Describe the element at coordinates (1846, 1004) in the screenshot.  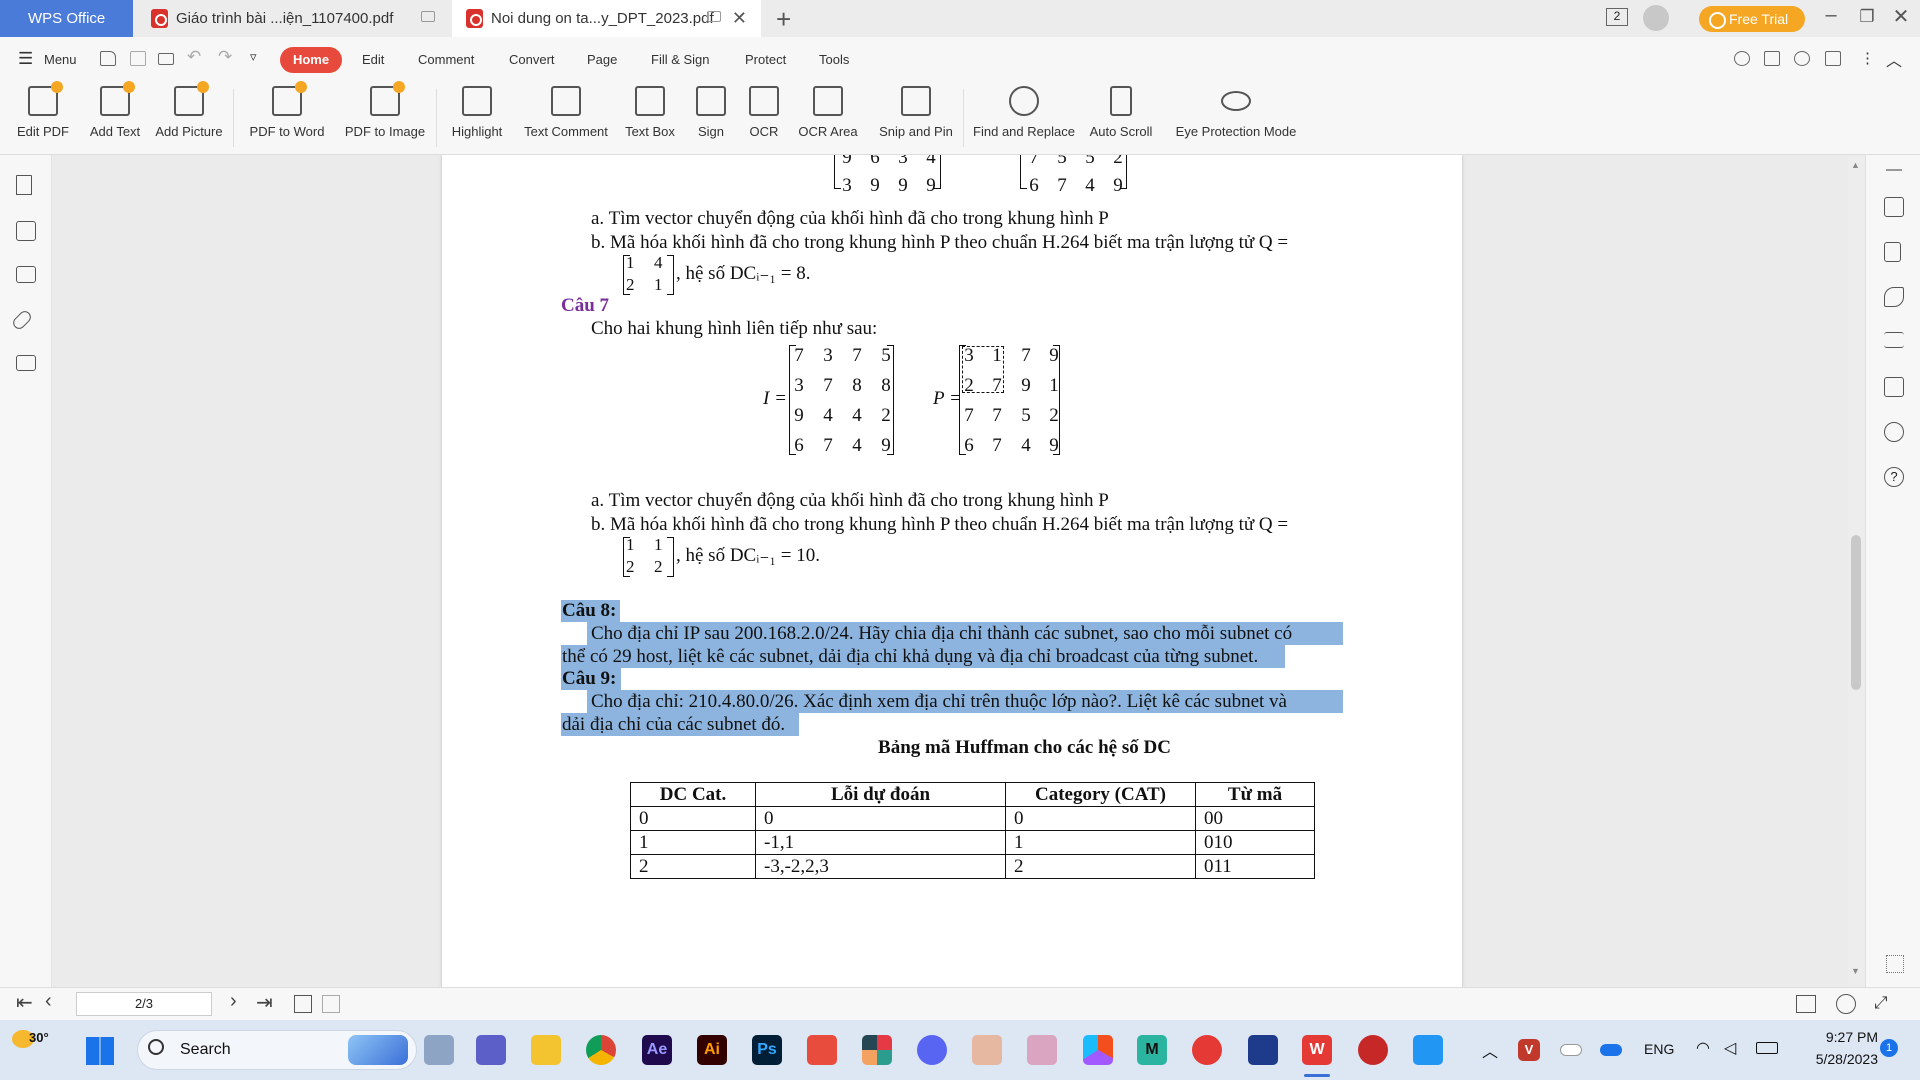
I see `play-icon` at that location.